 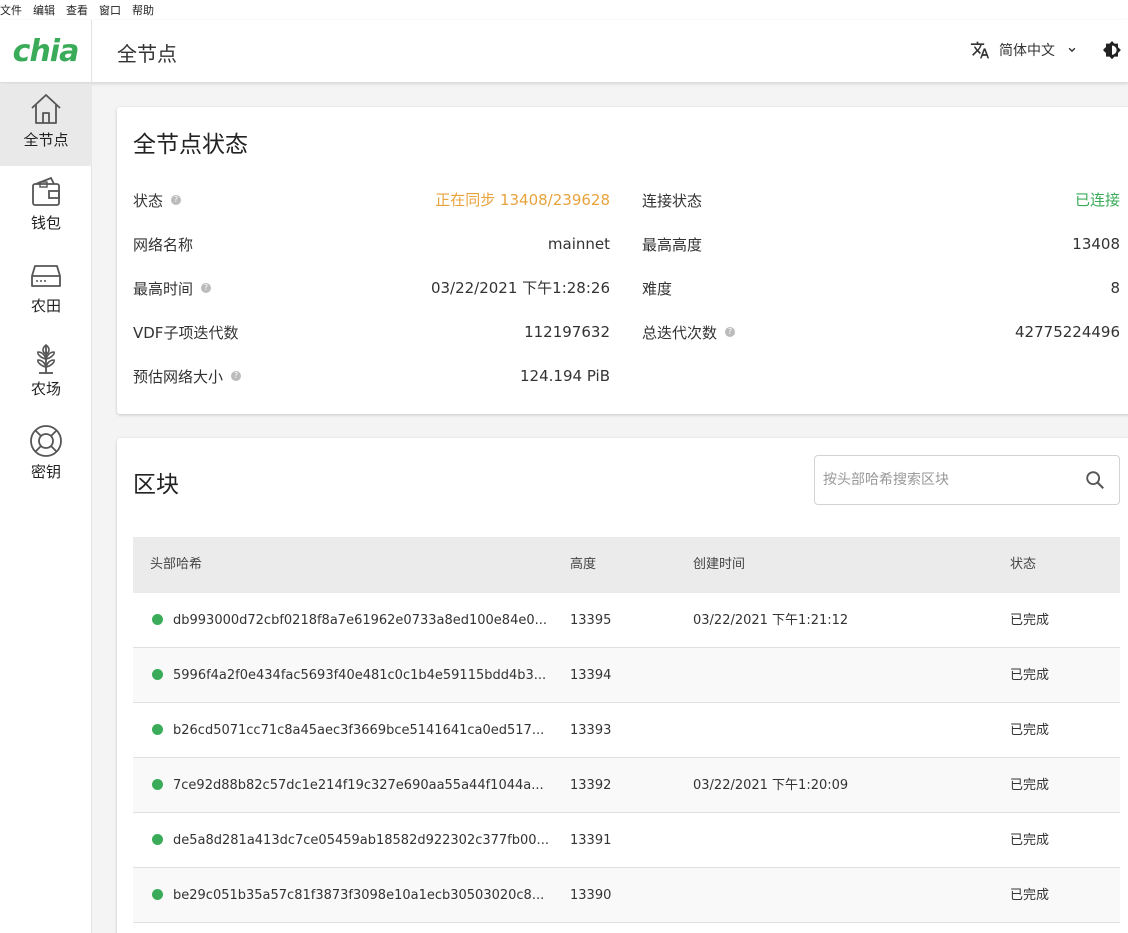 What do you see at coordinates (771, 785) in the screenshot?
I see `block-time: 03/22/2021 下午1:20:09` at bounding box center [771, 785].